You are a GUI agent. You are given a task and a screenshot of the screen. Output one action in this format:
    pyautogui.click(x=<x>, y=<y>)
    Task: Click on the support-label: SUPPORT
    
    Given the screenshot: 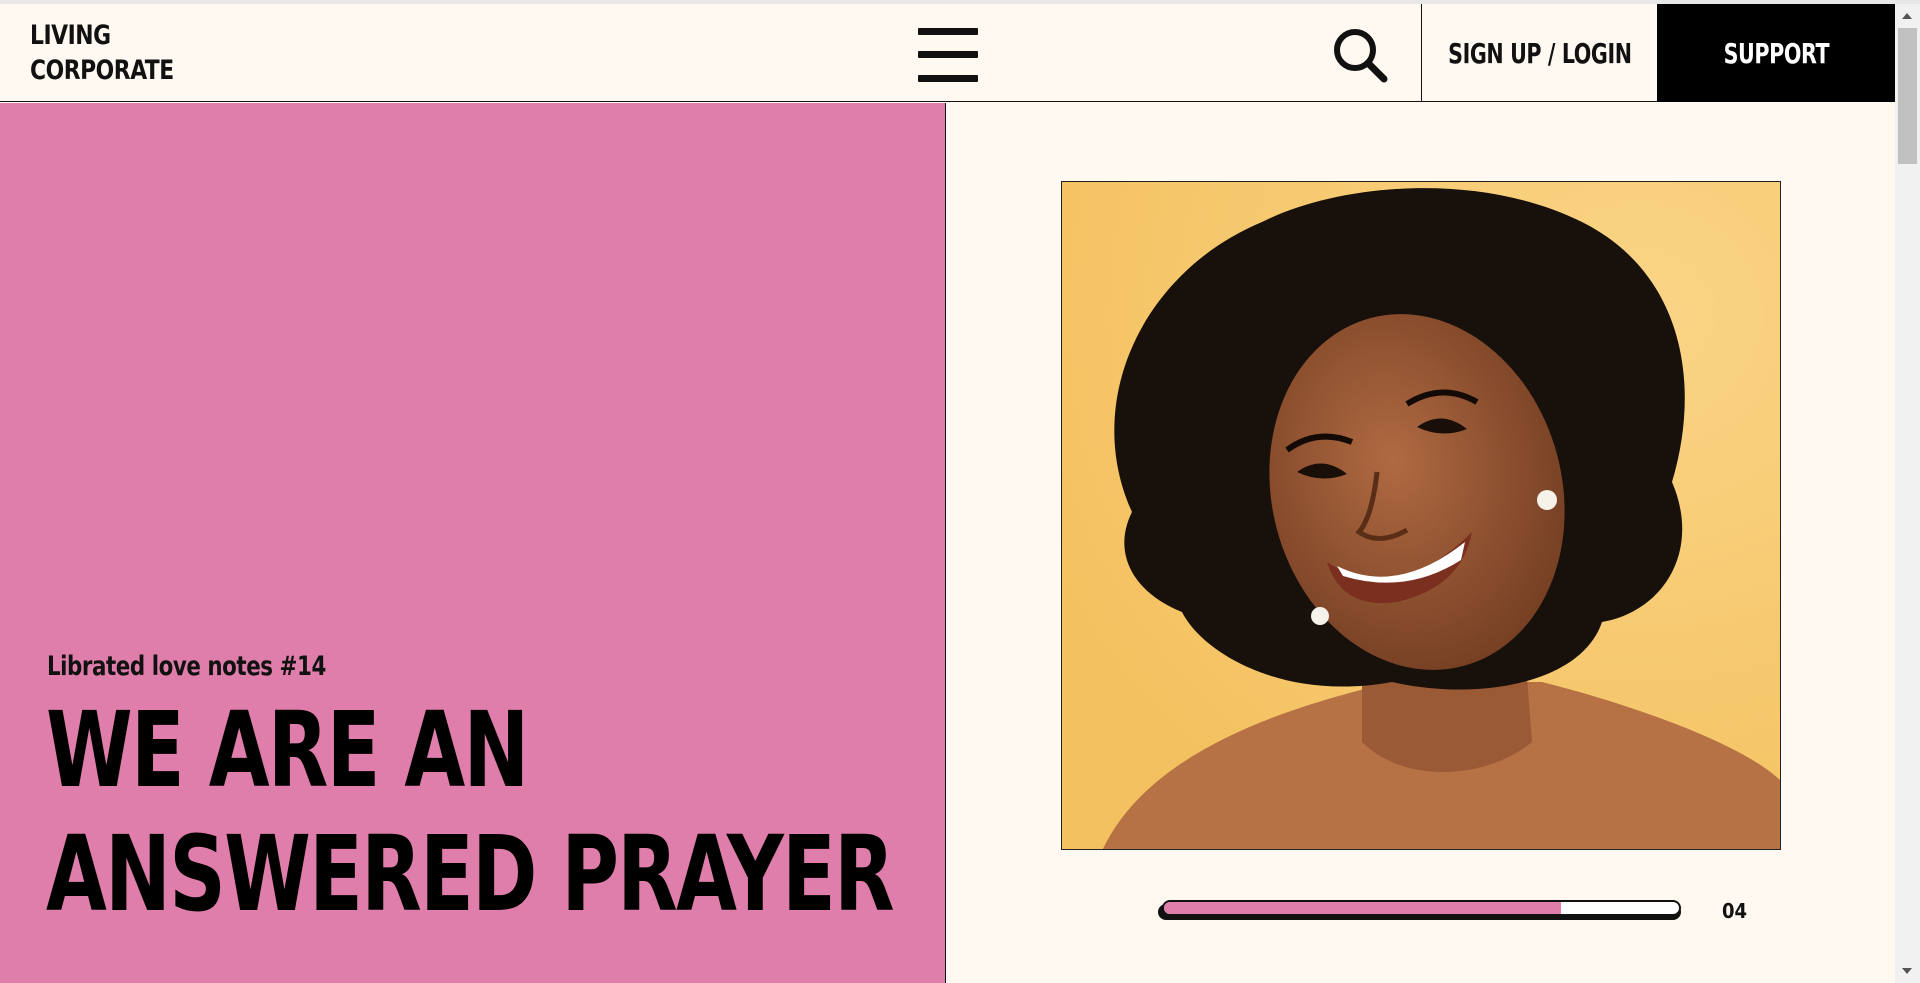 What is the action you would take?
    pyautogui.click(x=1776, y=53)
    